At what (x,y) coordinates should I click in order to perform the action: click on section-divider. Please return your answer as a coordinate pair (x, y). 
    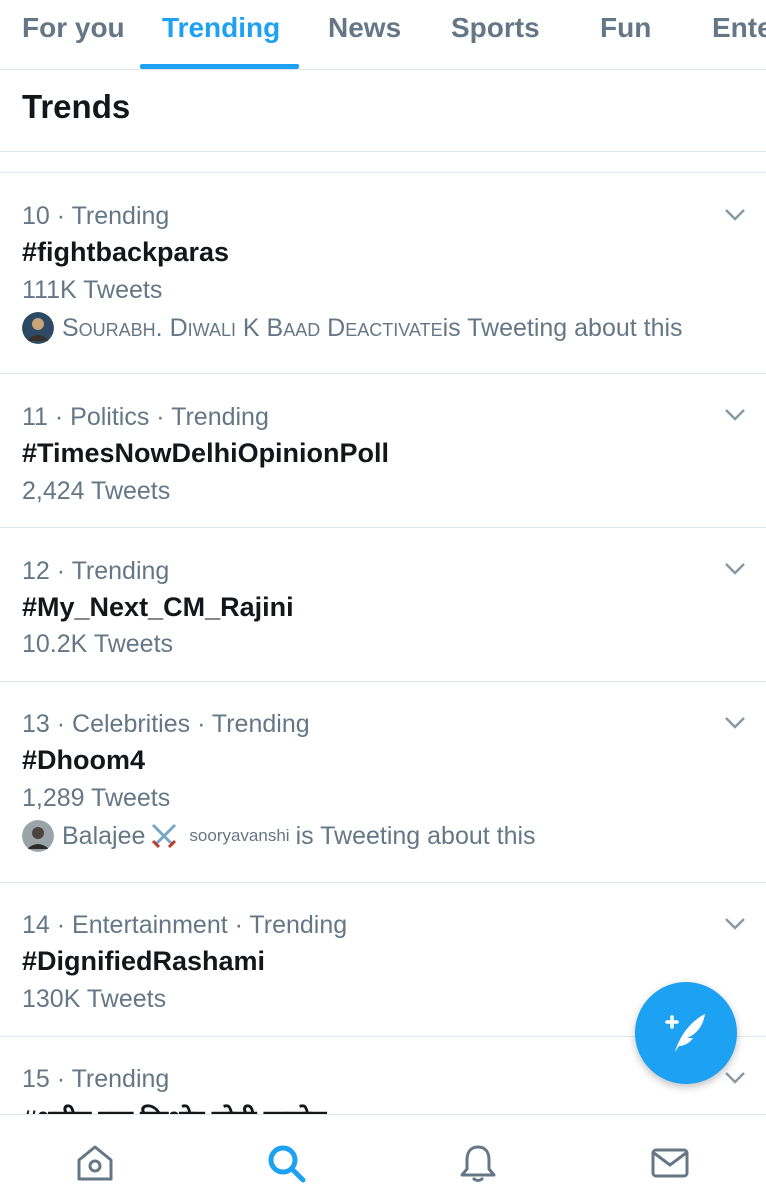
    Looking at the image, I should click on (383, 162).